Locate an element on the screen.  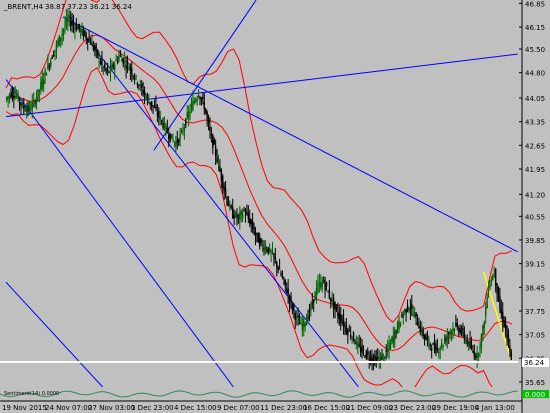
price-box: 36.24 is located at coordinates (535, 362).